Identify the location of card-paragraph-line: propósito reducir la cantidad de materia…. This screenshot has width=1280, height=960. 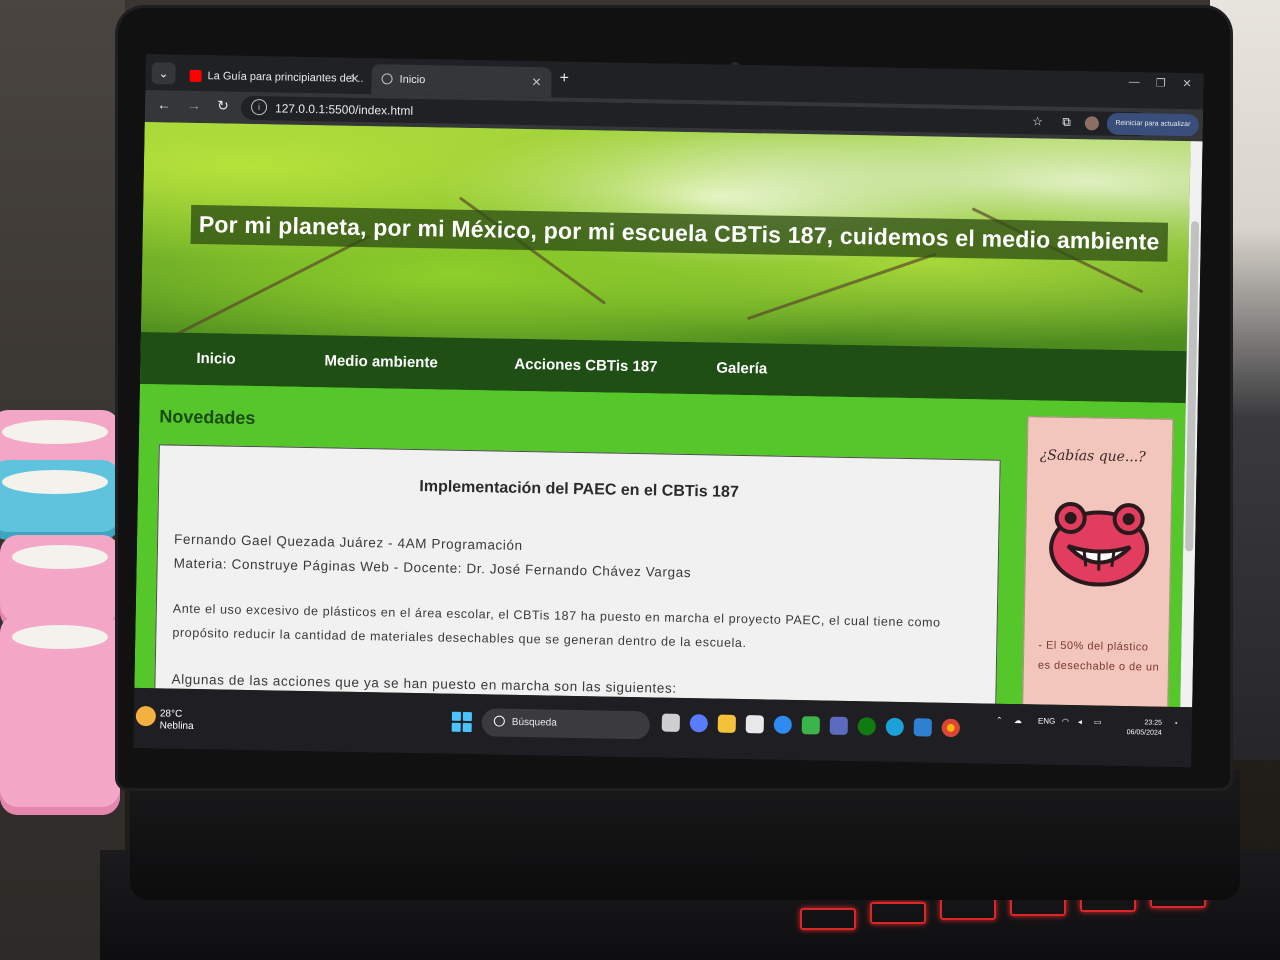
(459, 638).